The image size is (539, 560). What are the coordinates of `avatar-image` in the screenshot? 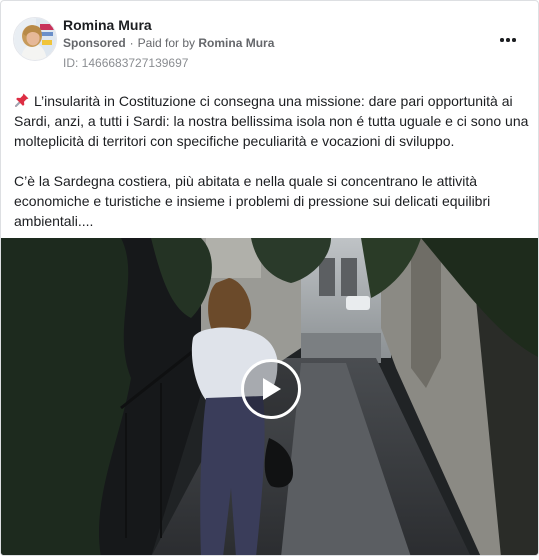 It's located at (35, 39).